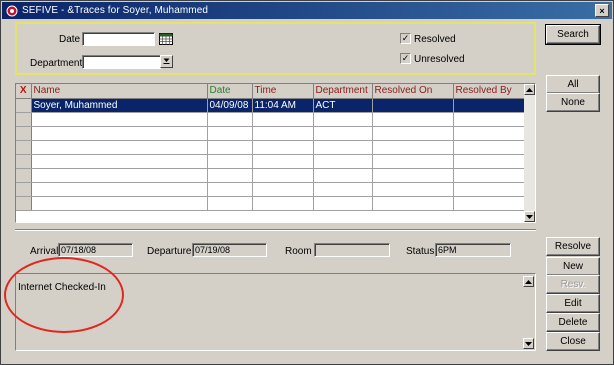 The image size is (614, 365). Describe the element at coordinates (24, 91) in the screenshot. I see `grid-header-x: X` at that location.